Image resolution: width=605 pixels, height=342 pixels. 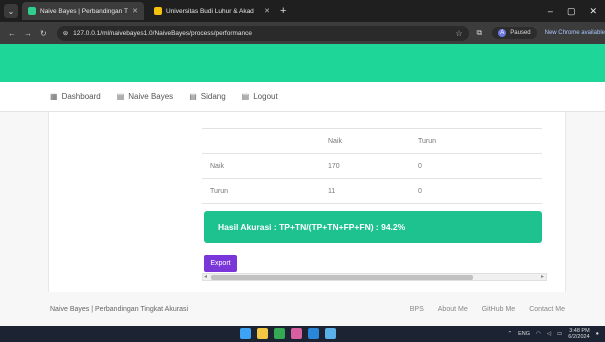 What do you see at coordinates (217, 166) in the screenshot?
I see `table-cell: Naik` at bounding box center [217, 166].